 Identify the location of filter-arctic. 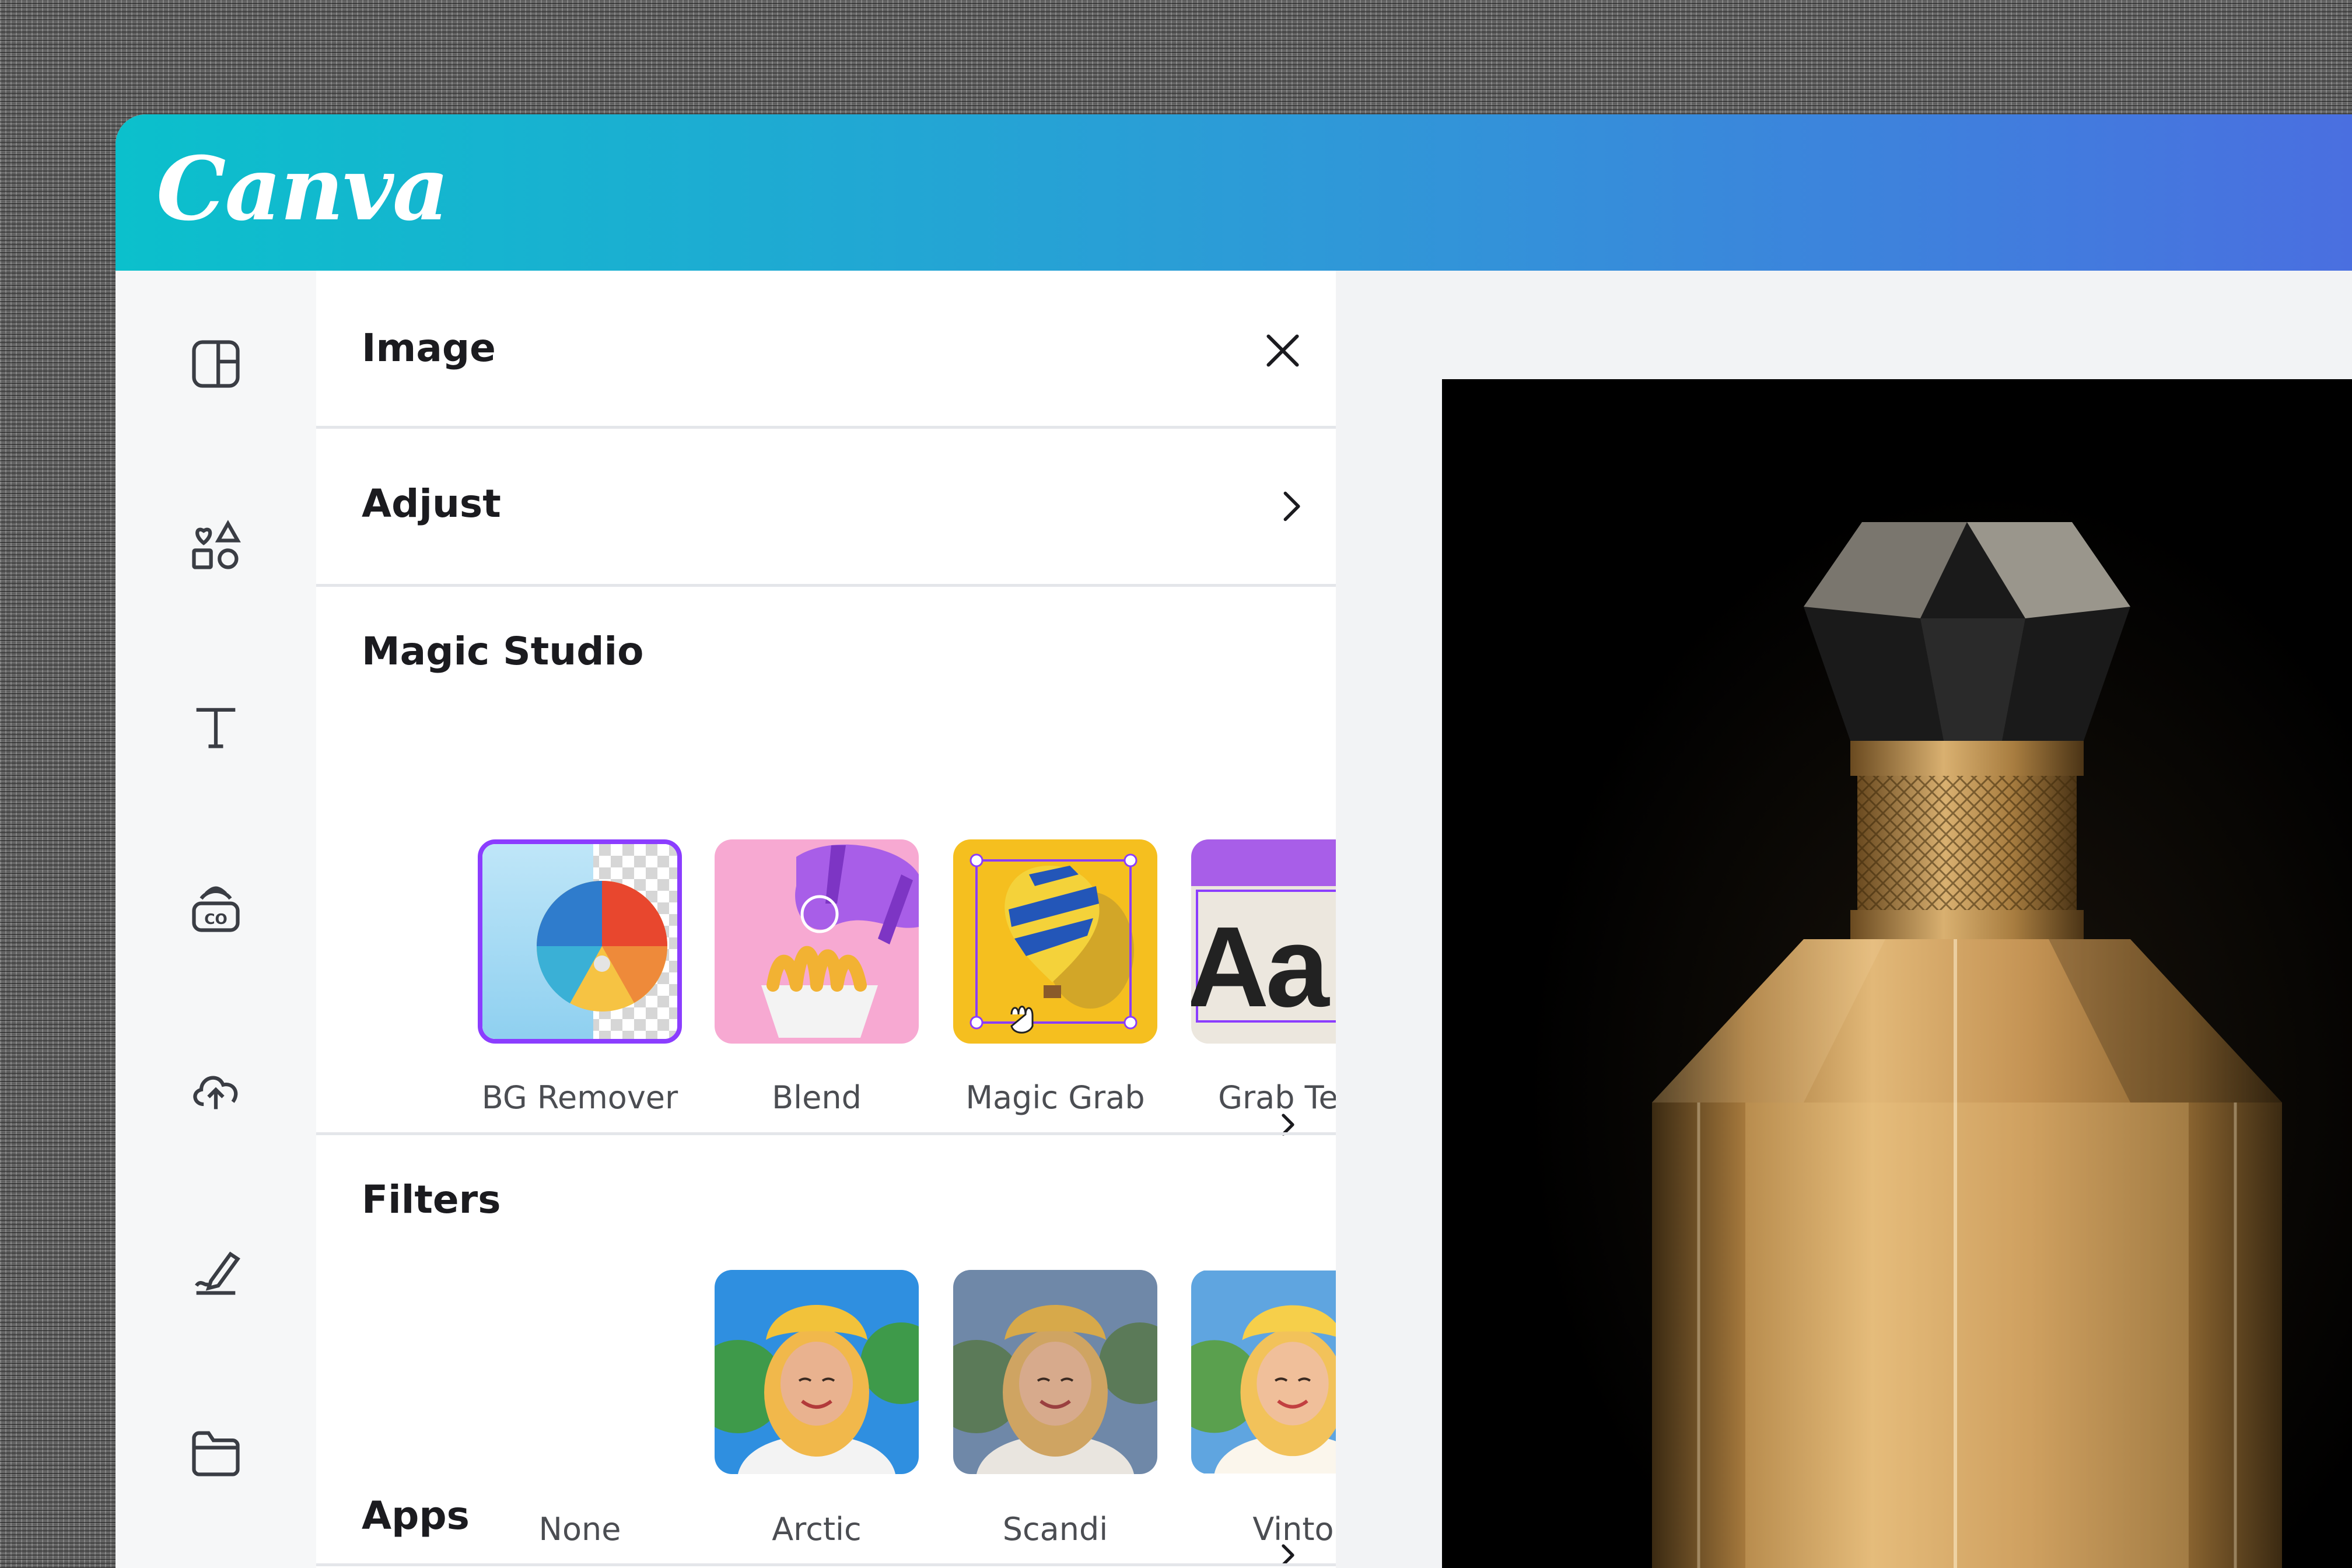
(817, 1372).